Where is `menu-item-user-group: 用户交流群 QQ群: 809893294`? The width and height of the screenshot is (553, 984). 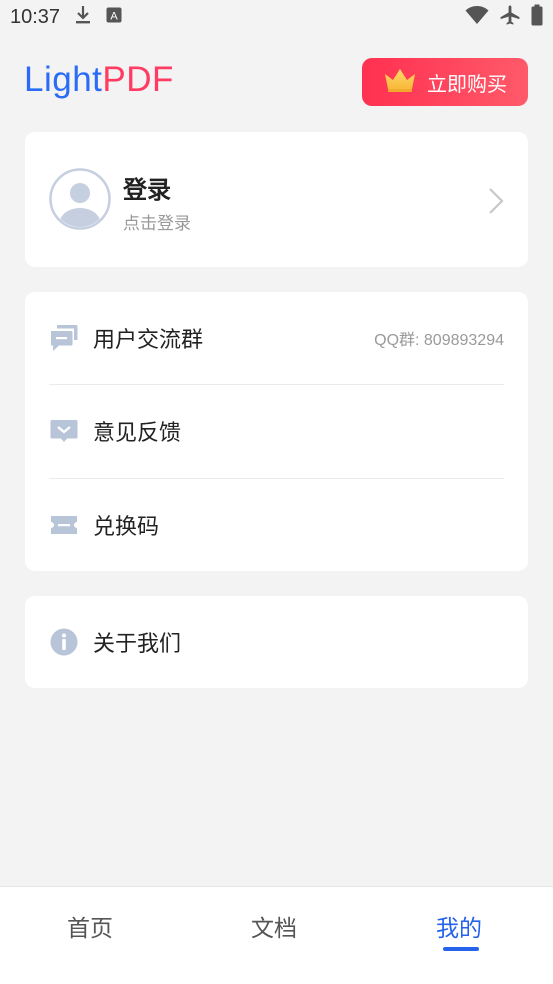
menu-item-user-group: 用户交流群 QQ群: 809893294 is located at coordinates (276, 338).